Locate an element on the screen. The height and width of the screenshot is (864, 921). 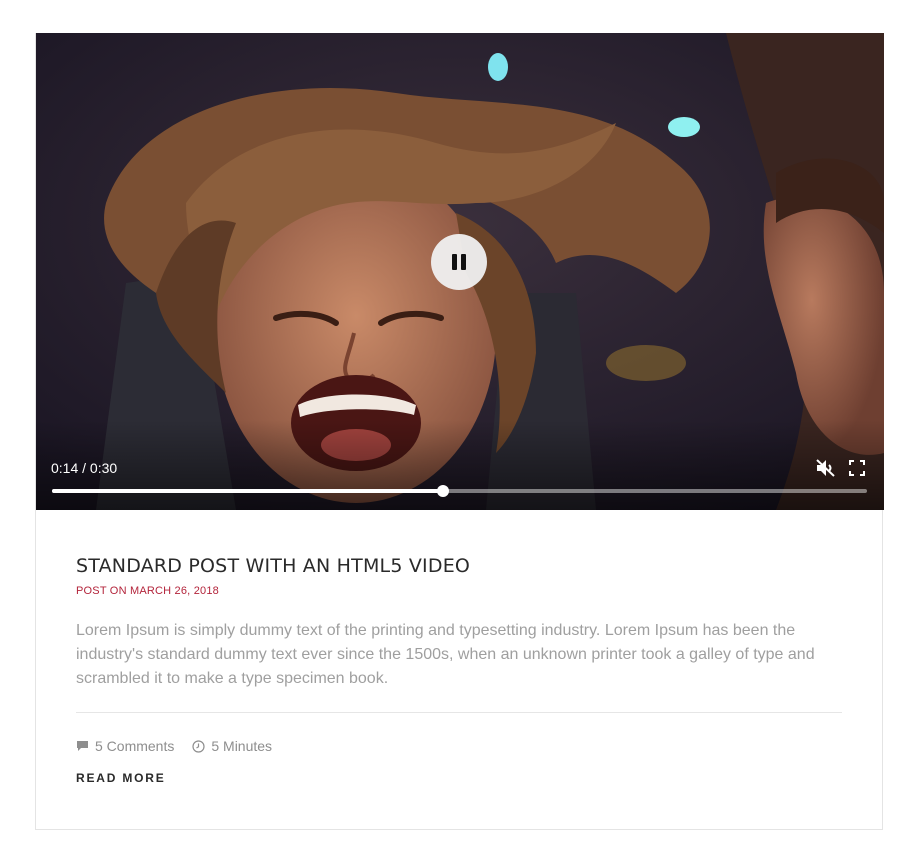
fullscreen-icon is located at coordinates (857, 468).